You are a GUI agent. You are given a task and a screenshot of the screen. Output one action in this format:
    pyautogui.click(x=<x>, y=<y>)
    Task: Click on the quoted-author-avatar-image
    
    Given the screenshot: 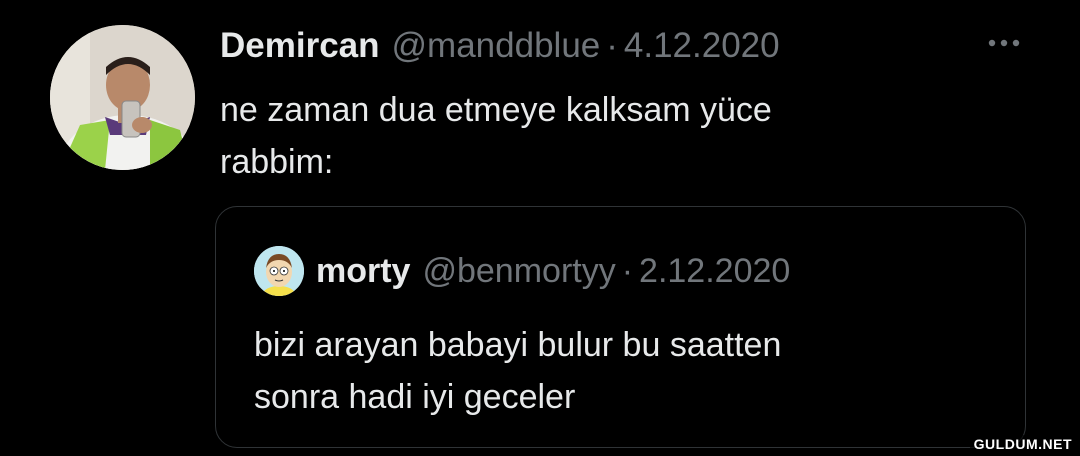 What is the action you would take?
    pyautogui.click(x=279, y=271)
    